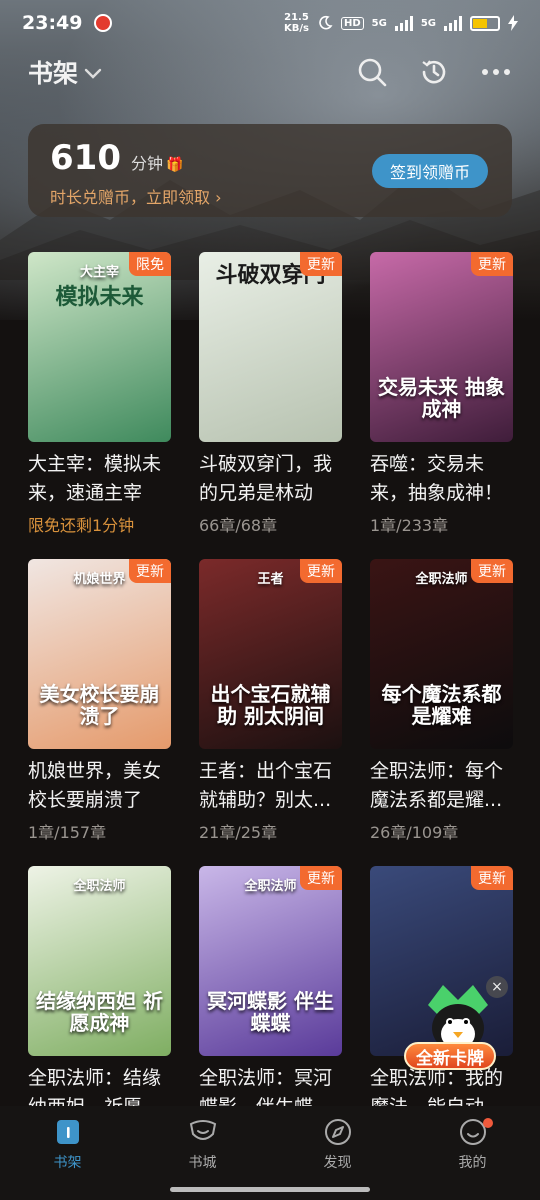  I want to click on page-title: 书架, so click(53, 72).